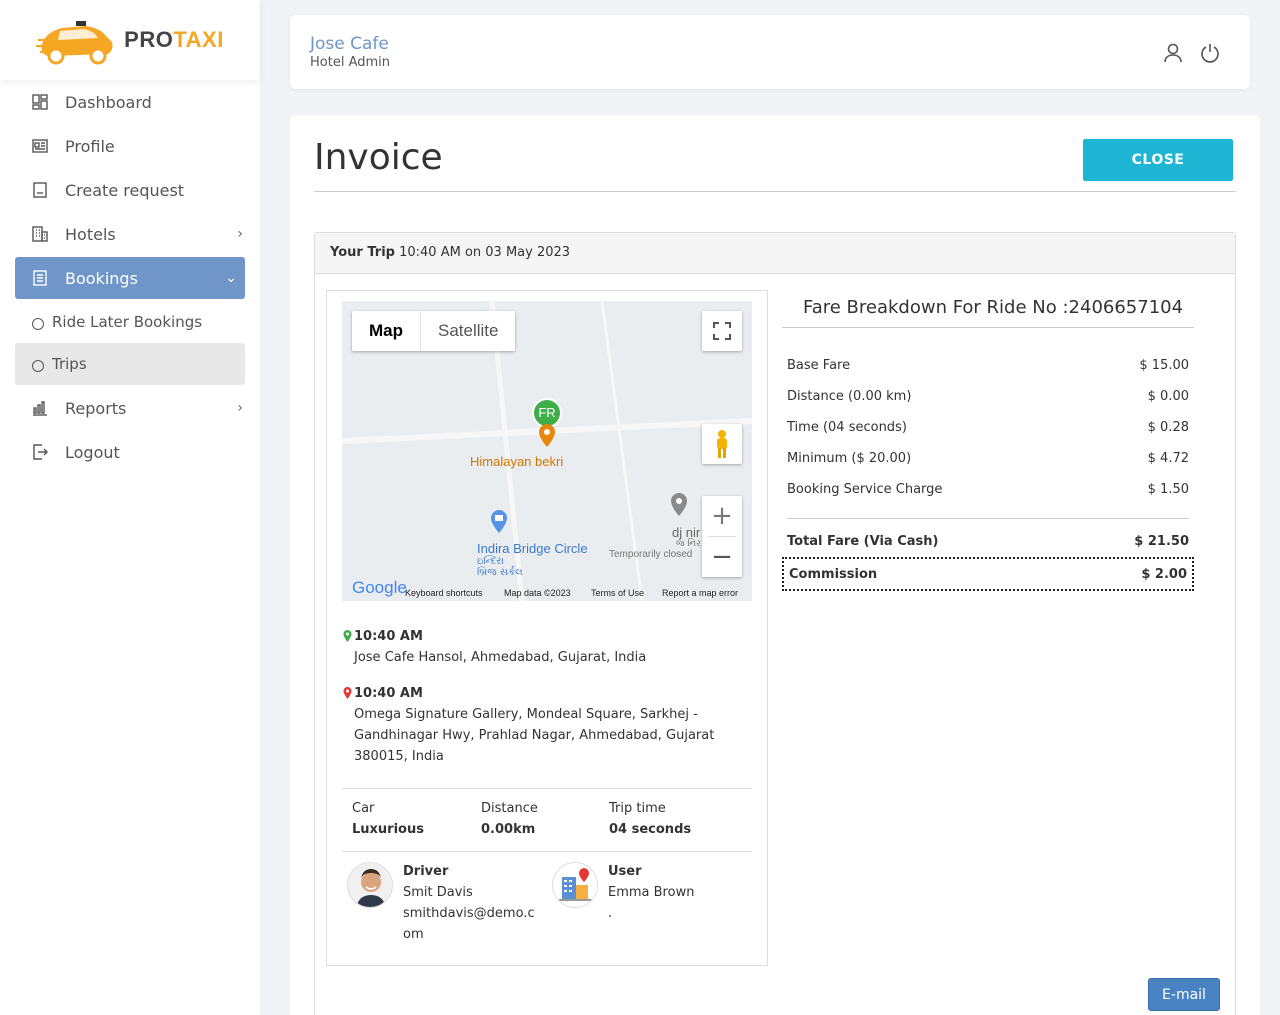  What do you see at coordinates (444, 593) in the screenshot?
I see `keyboard-shortcuts-link: Keyboard shortcuts` at bounding box center [444, 593].